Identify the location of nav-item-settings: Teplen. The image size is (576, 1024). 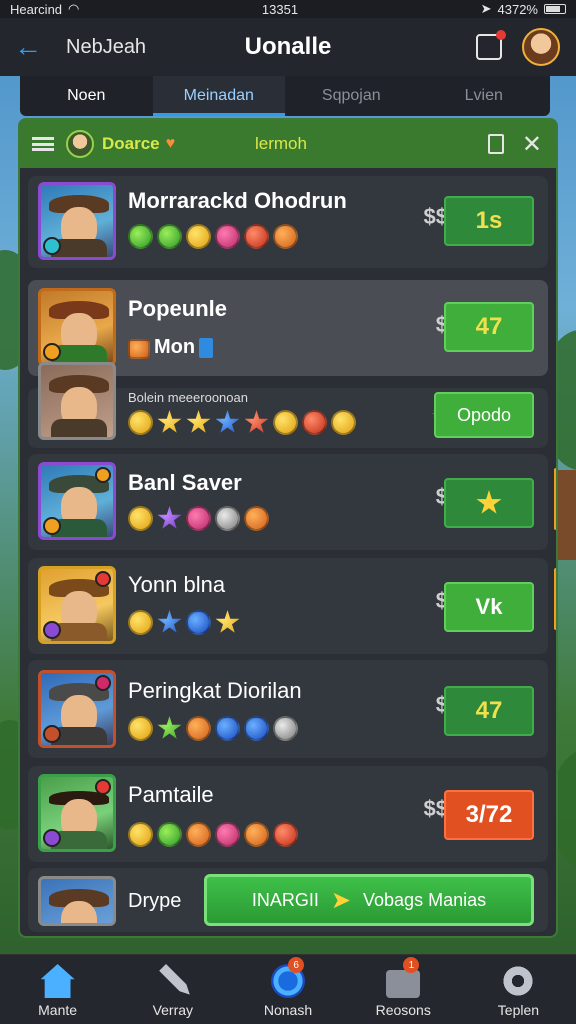
(518, 989).